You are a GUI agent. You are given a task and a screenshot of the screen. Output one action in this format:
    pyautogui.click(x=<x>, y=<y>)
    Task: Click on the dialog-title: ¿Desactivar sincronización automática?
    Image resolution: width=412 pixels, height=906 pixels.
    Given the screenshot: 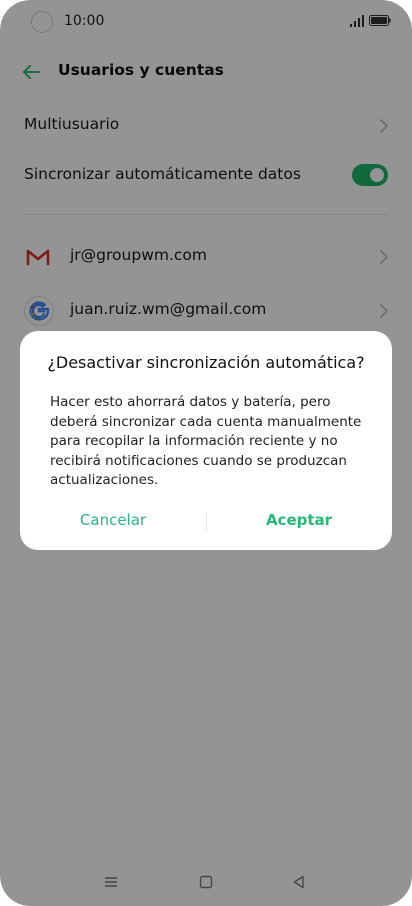 What is the action you would take?
    pyautogui.click(x=206, y=362)
    